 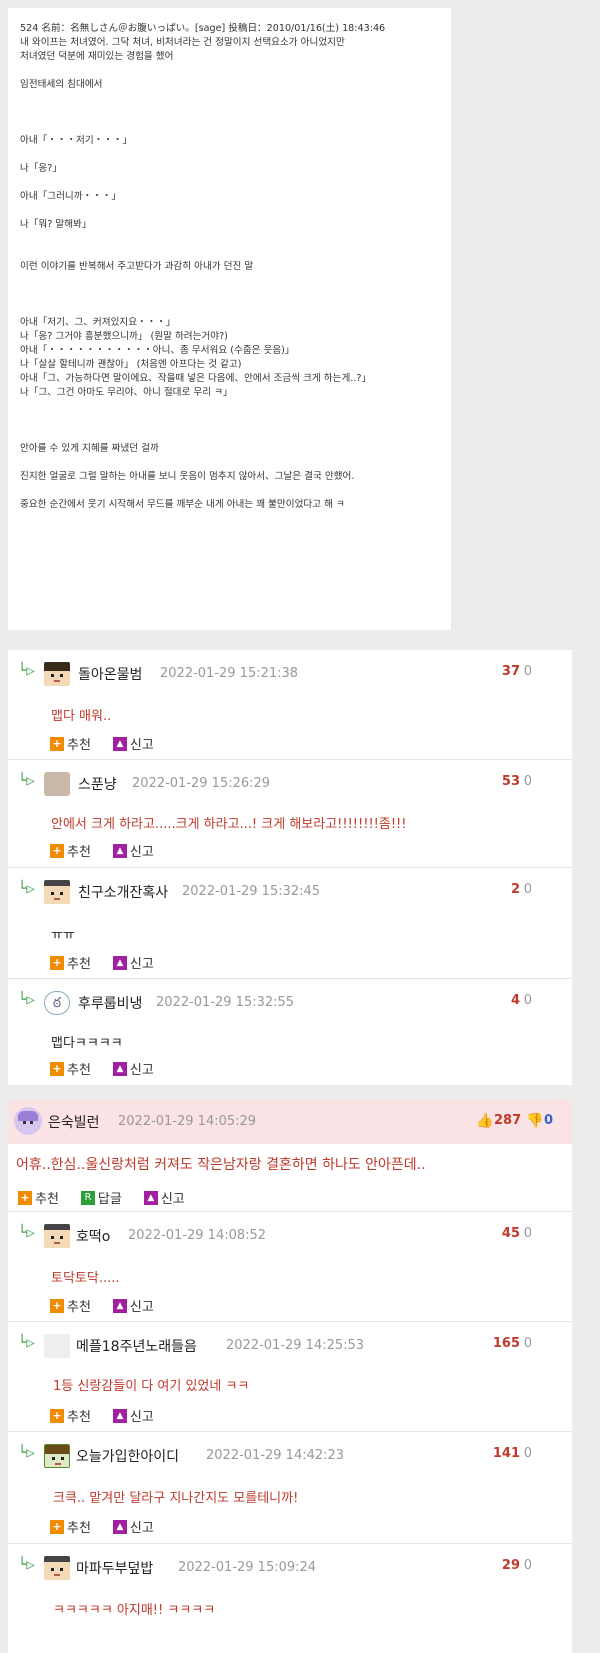 I want to click on comment-score: 29, so click(x=510, y=1565).